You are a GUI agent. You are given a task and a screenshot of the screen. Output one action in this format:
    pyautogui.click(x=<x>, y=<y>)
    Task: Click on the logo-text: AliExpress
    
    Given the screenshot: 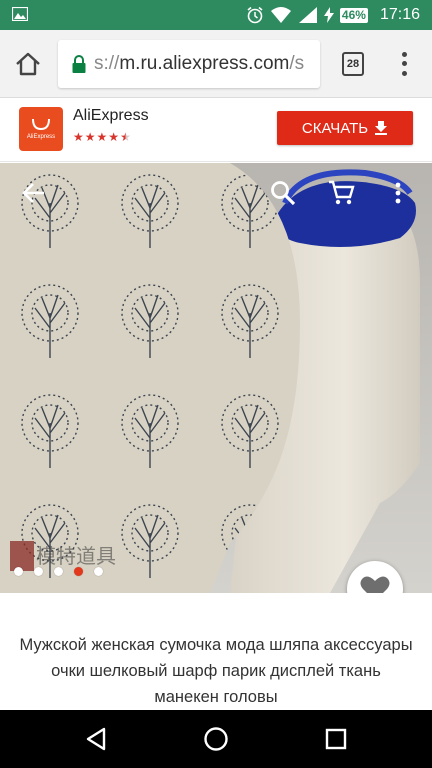 What is the action you would take?
    pyautogui.click(x=41, y=137)
    